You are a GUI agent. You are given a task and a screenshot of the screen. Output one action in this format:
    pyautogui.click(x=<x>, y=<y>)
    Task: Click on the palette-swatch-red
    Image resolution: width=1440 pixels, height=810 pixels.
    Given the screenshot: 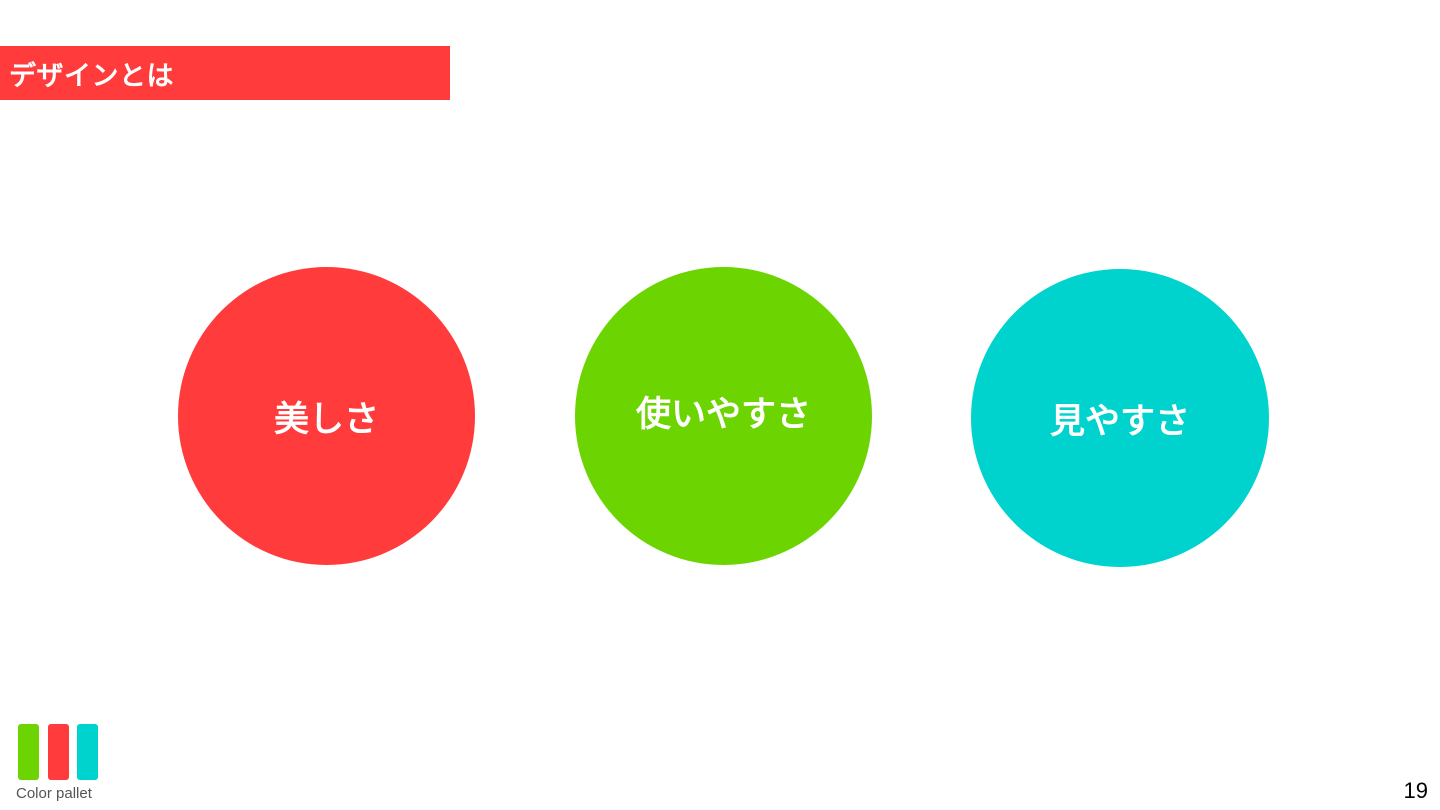 What is the action you would take?
    pyautogui.click(x=58, y=752)
    